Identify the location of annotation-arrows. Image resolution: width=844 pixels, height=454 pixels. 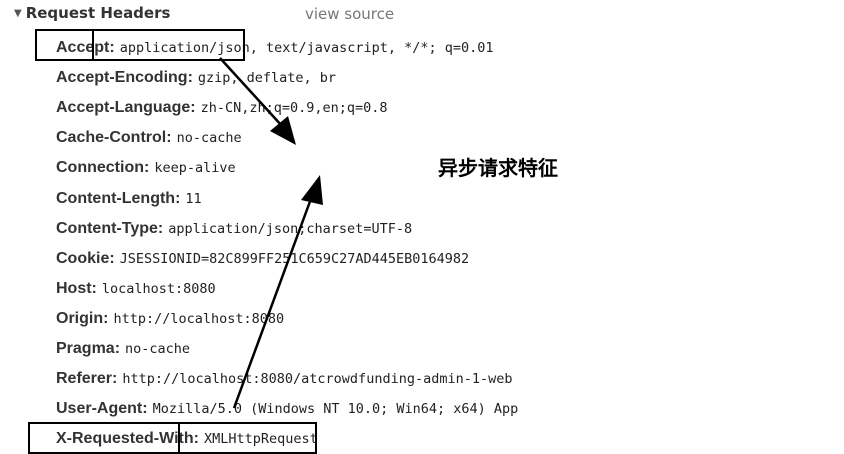
(271, 233).